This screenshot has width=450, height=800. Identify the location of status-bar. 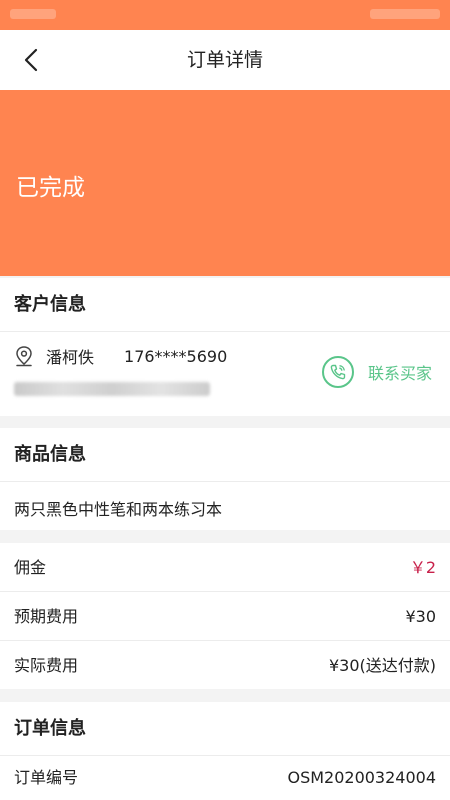
(225, 15).